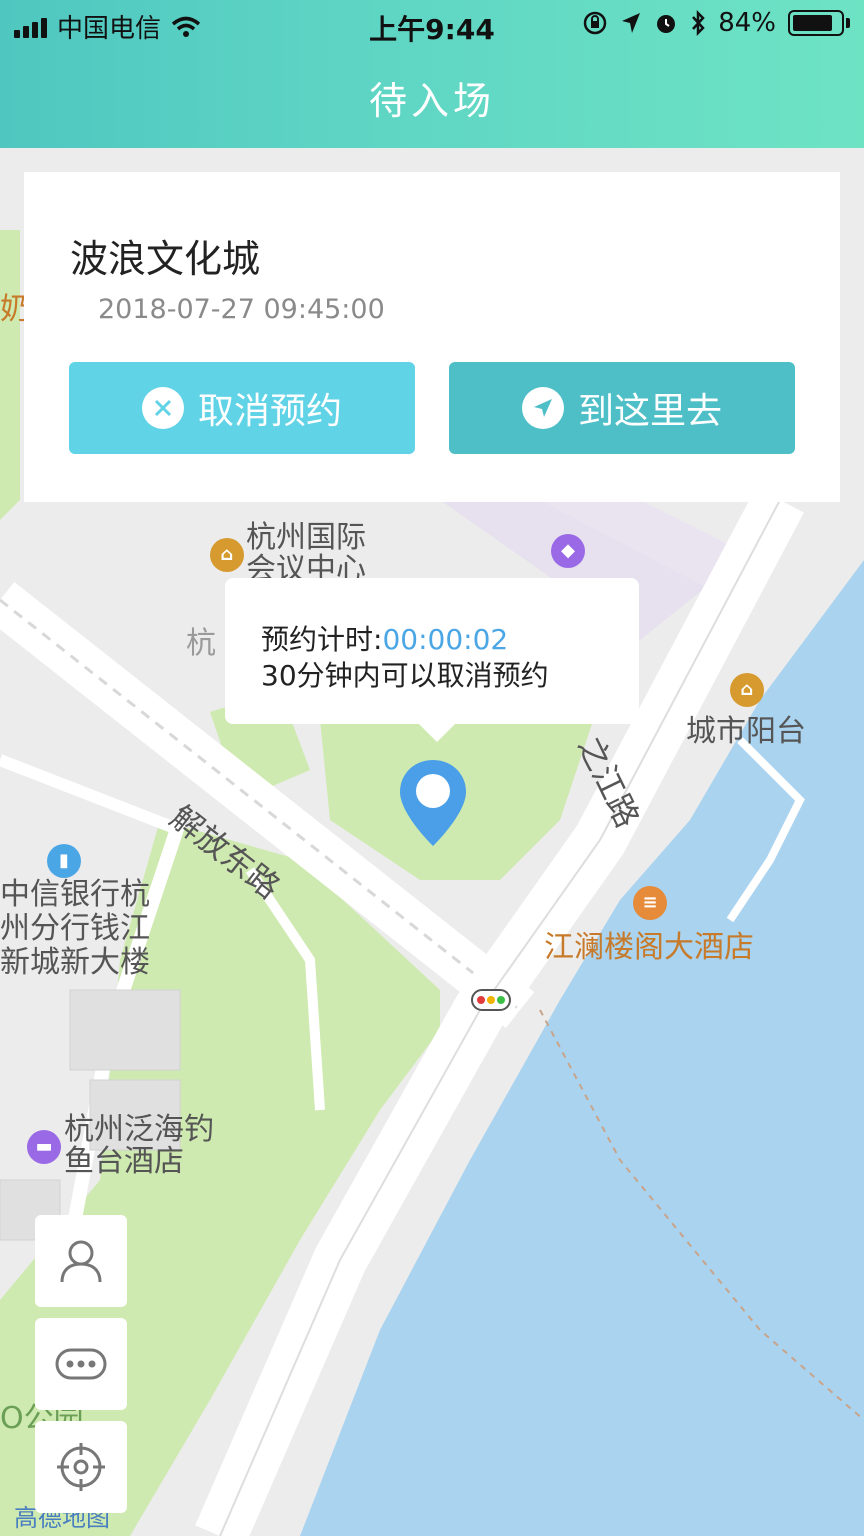 Image resolution: width=864 pixels, height=1536 pixels. What do you see at coordinates (819, 23) in the screenshot?
I see `battery-icon` at bounding box center [819, 23].